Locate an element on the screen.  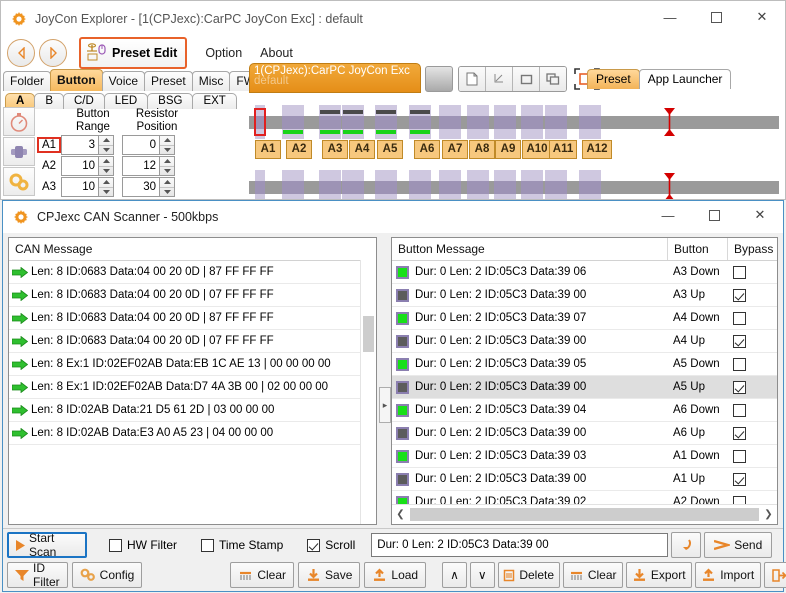
timeline-button-a9: A9 is located at coordinates (508, 149).